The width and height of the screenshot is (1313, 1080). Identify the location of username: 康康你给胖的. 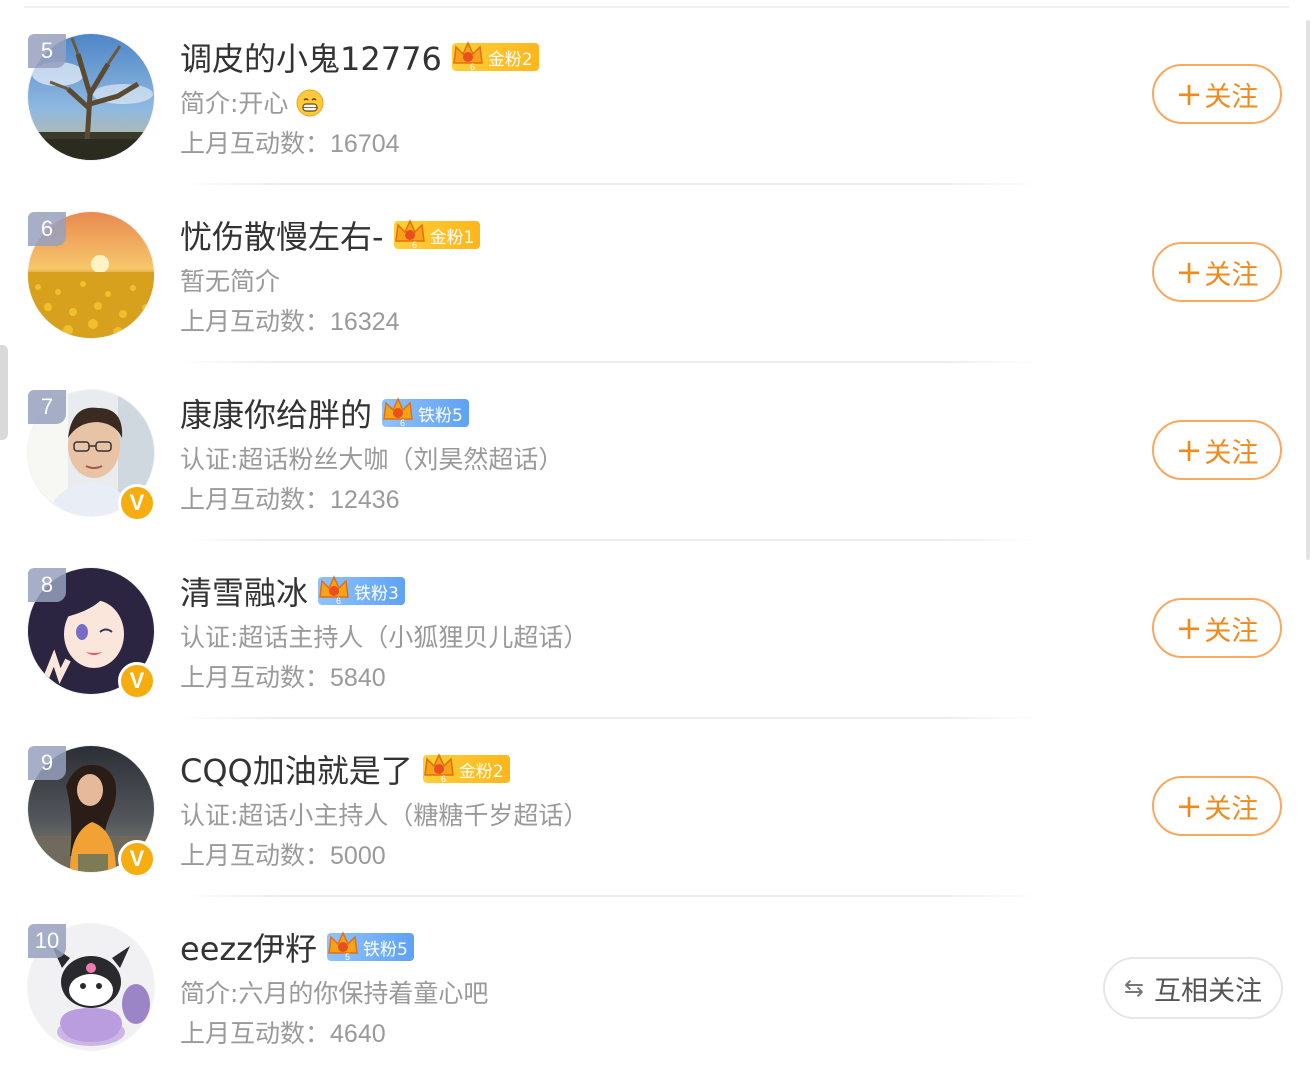
(276, 413).